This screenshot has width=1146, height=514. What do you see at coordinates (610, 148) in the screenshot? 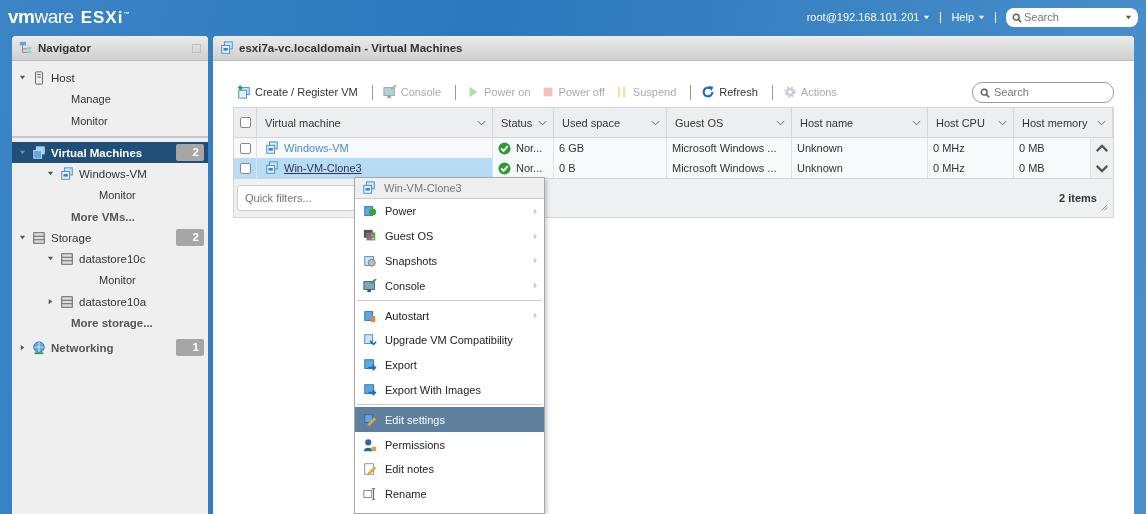
I see `table-cell: 6 GB` at bounding box center [610, 148].